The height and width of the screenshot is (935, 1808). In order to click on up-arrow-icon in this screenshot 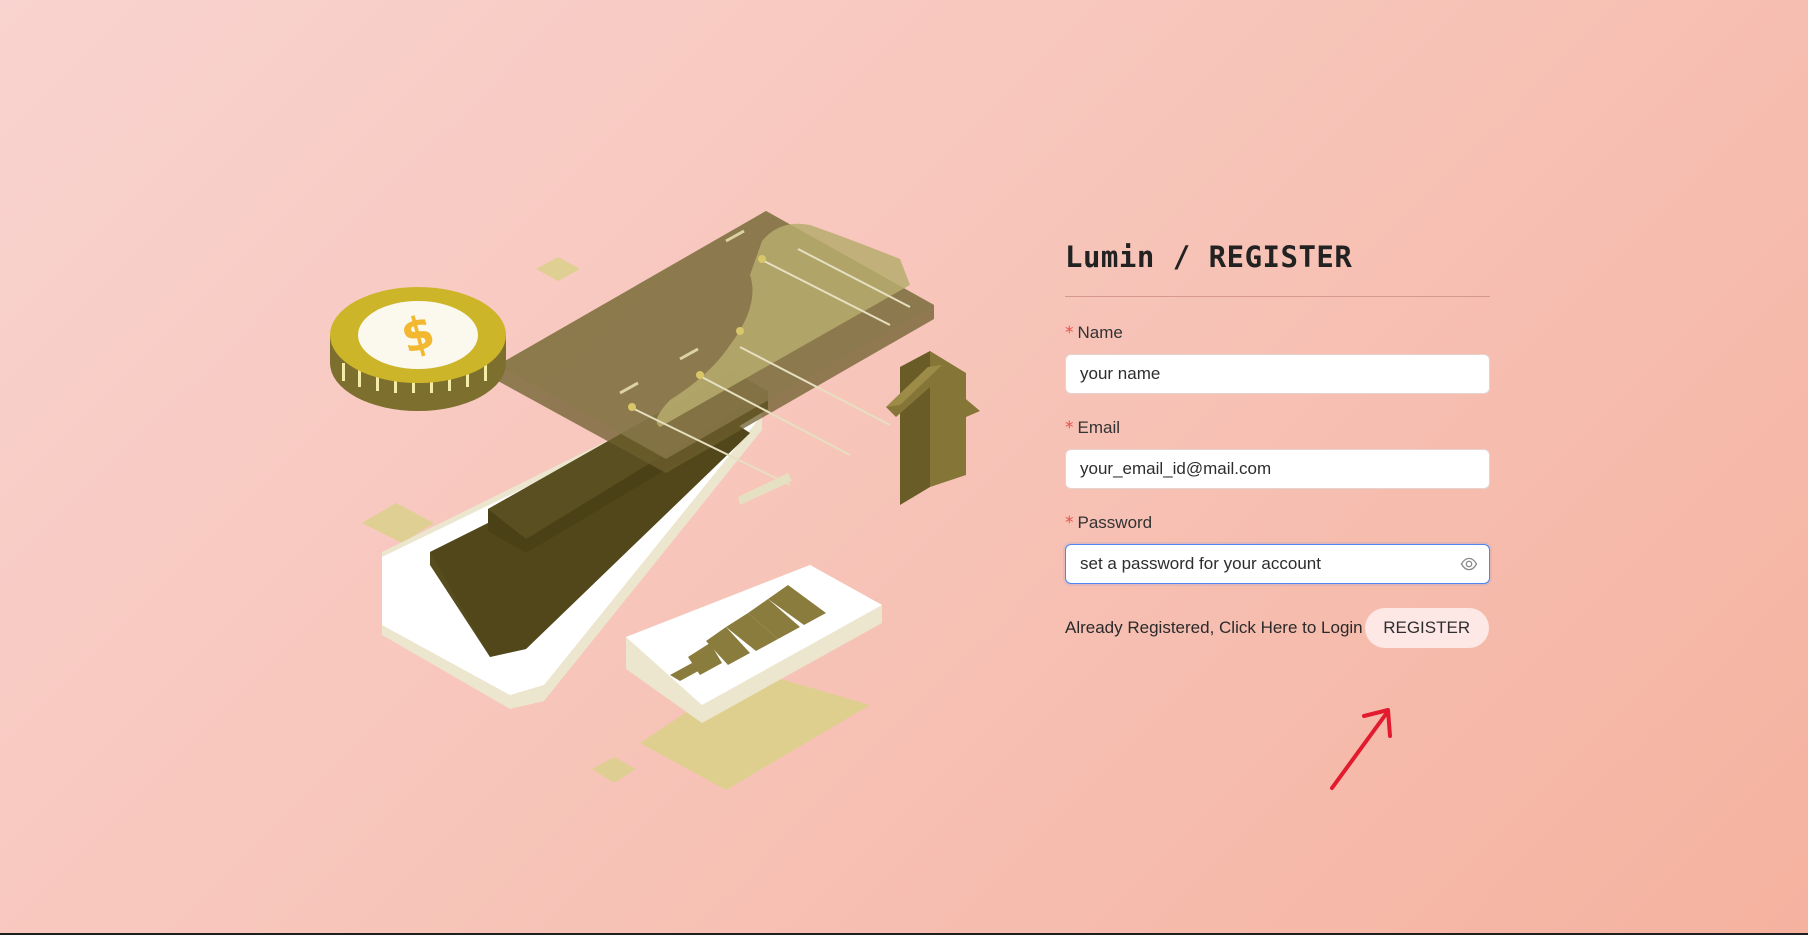, I will do `click(933, 428)`.